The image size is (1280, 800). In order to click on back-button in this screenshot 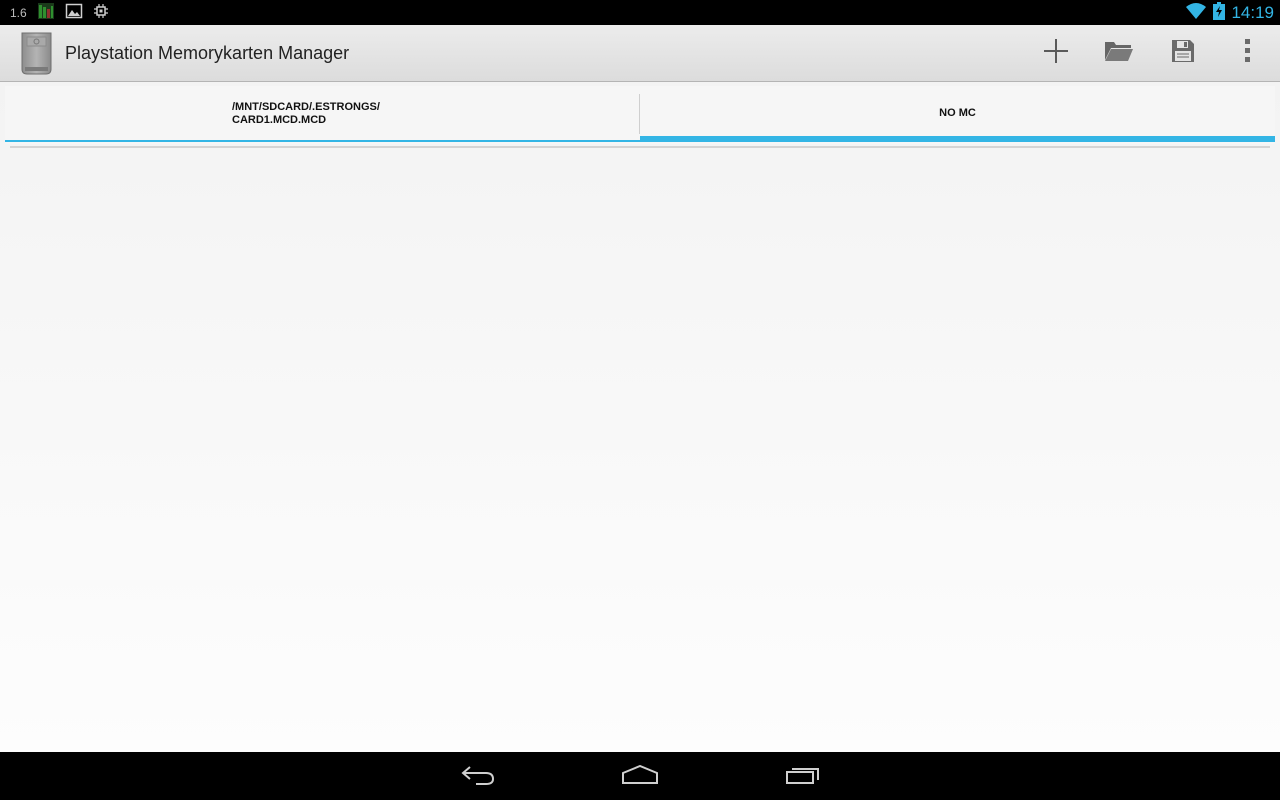, I will do `click(478, 777)`.